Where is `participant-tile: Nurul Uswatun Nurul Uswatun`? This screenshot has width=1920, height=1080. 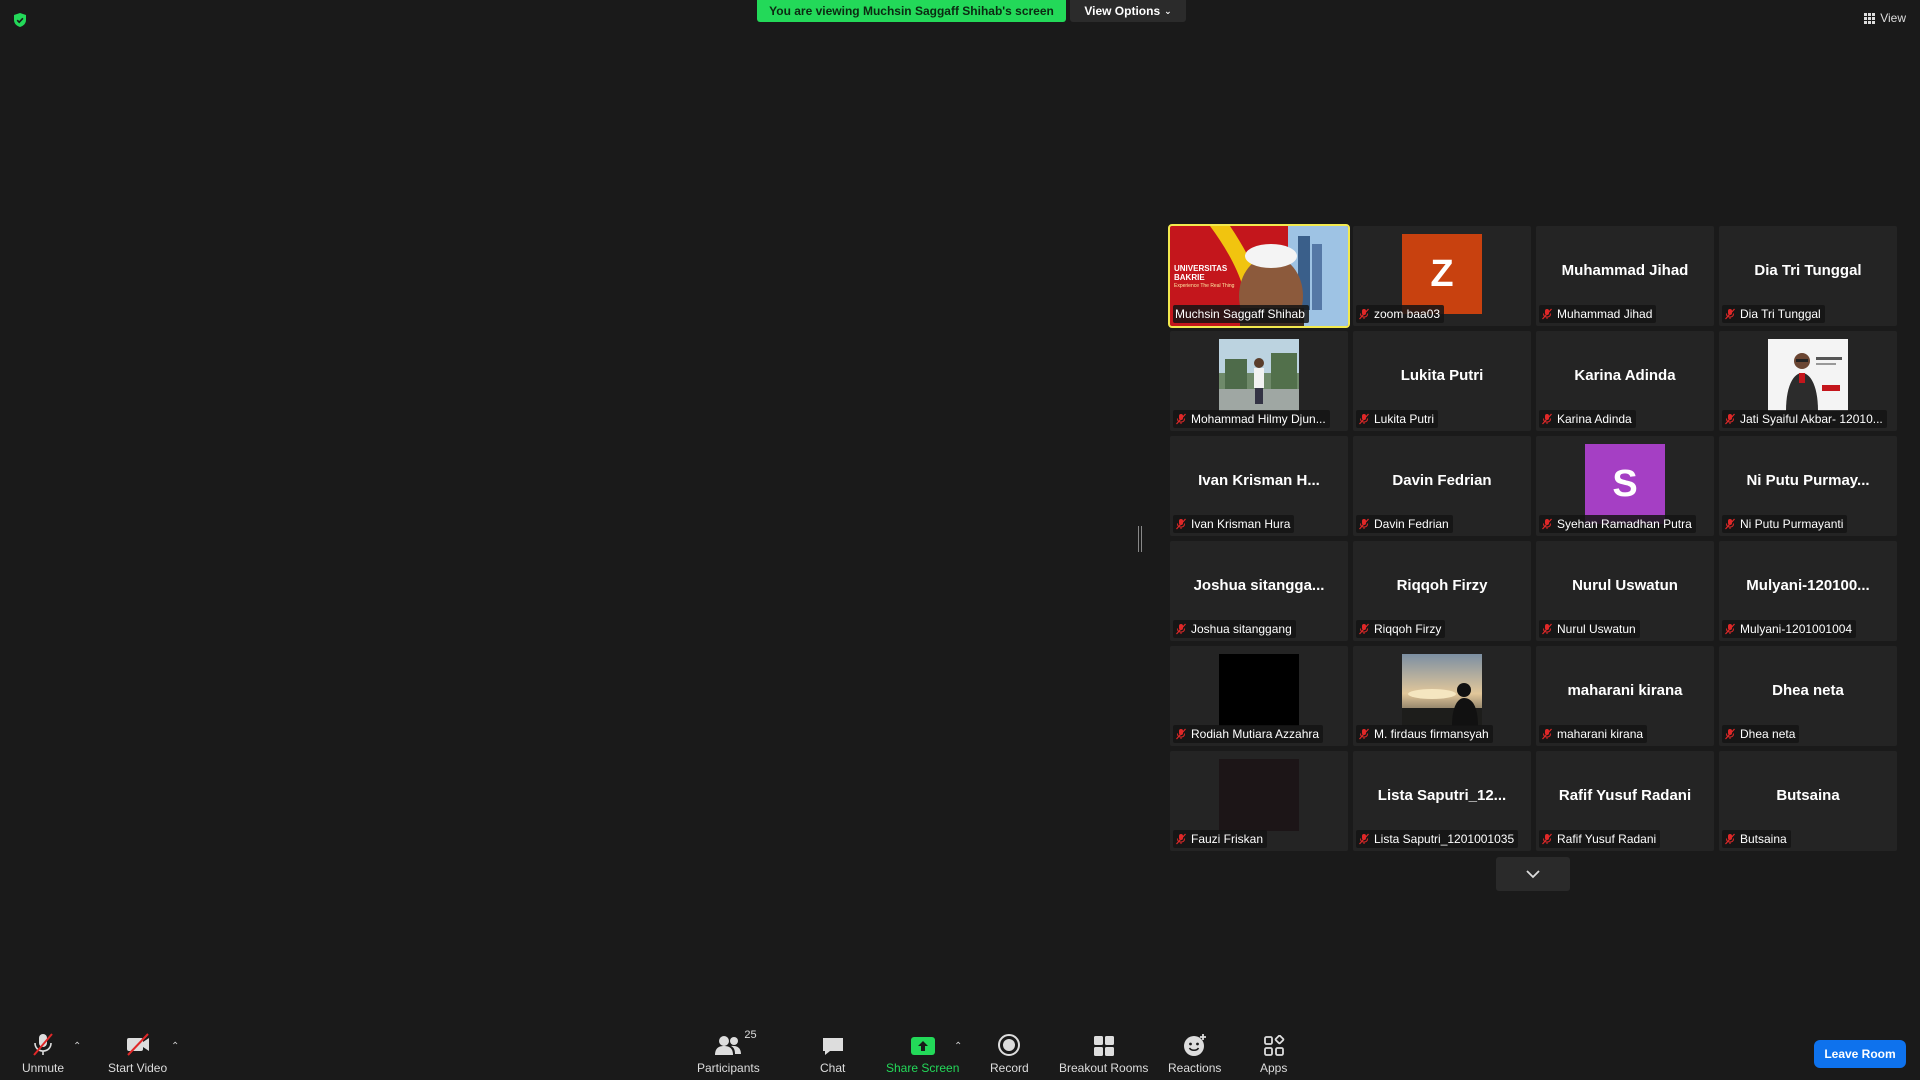
participant-tile: Nurul Uswatun Nurul Uswatun is located at coordinates (1625, 591).